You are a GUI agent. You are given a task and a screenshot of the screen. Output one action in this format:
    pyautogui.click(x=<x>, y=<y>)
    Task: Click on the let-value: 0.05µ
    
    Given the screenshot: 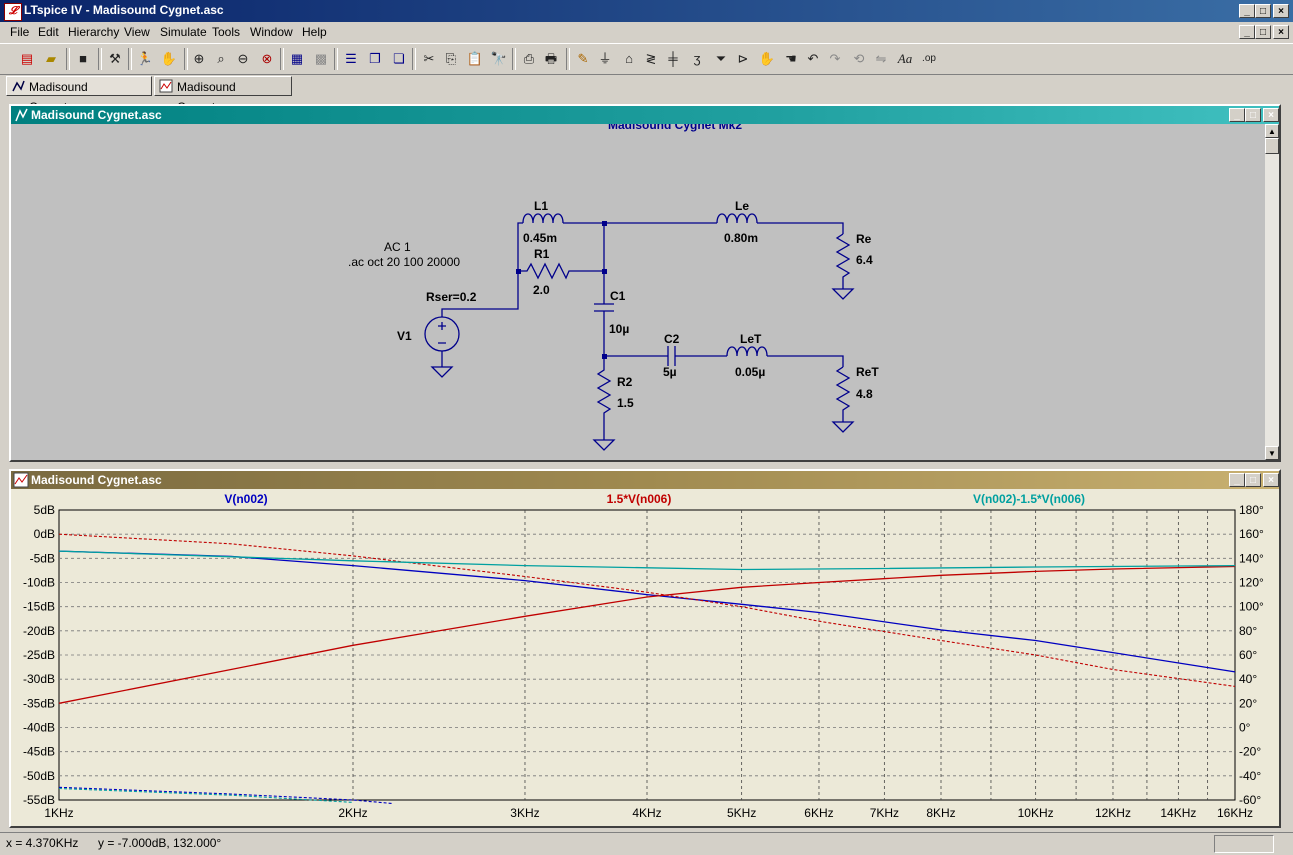 What is the action you would take?
    pyautogui.click(x=750, y=372)
    